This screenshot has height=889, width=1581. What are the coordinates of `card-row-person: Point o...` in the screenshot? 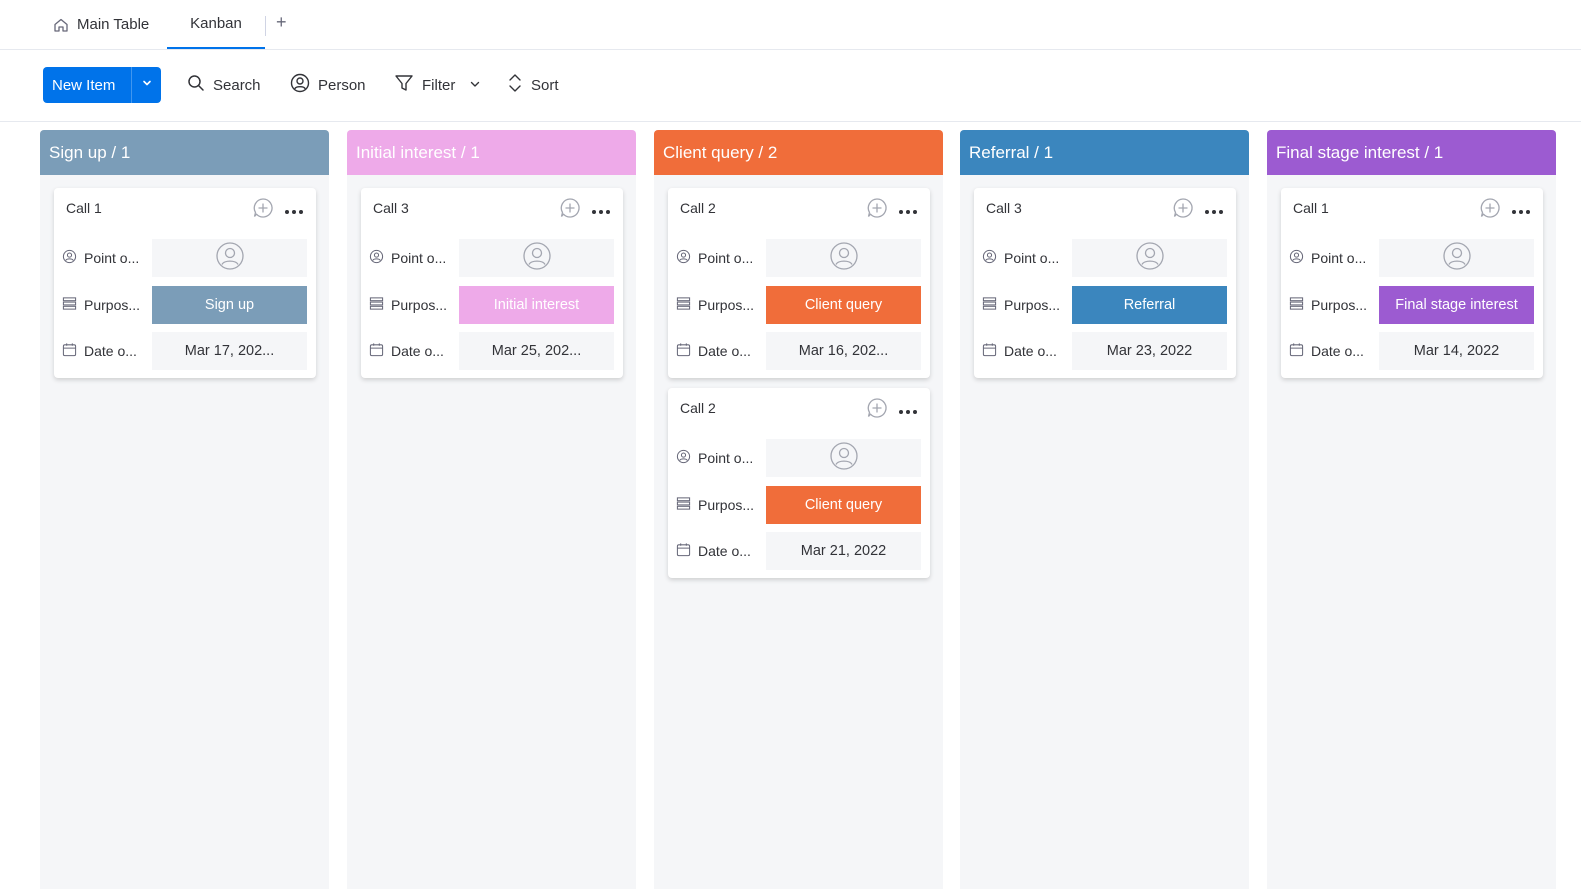 It's located at (799, 258).